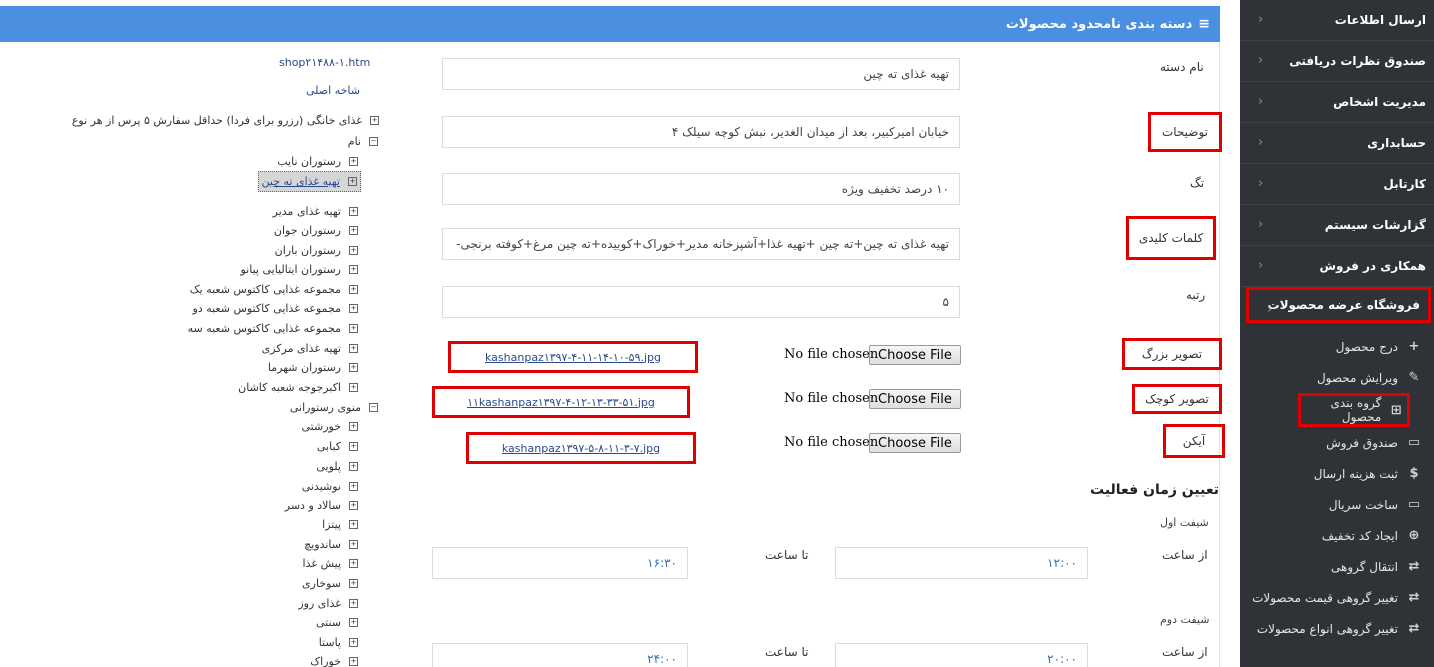 This screenshot has height=667, width=1434. Describe the element at coordinates (331, 544) in the screenshot. I see `tree-node: + ساندویچ` at that location.